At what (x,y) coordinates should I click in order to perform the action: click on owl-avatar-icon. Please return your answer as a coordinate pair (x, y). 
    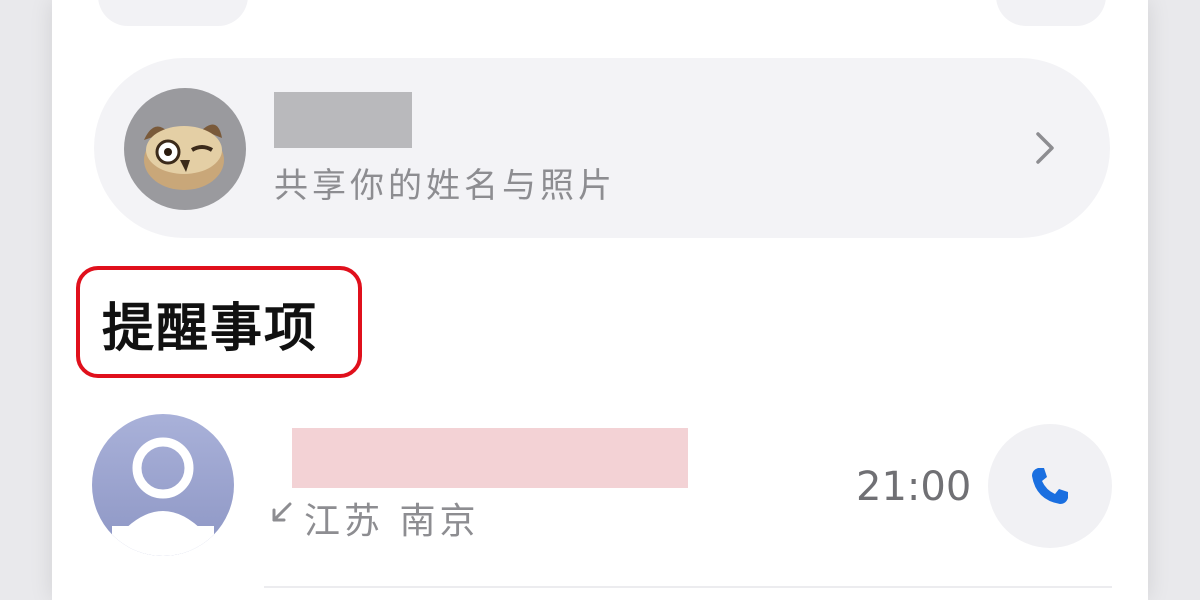
    Looking at the image, I should click on (185, 149).